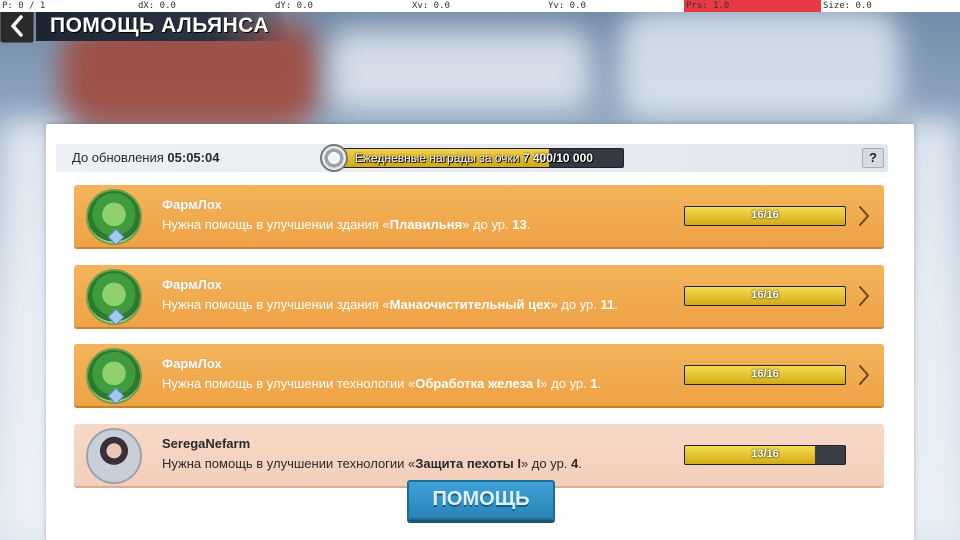  What do you see at coordinates (557, 158) in the screenshot?
I see `daily-rewards-value: 7 400/10 000` at bounding box center [557, 158].